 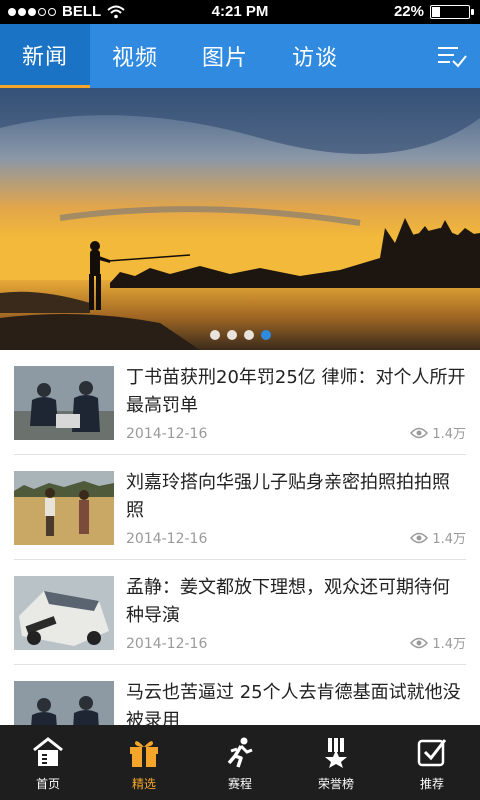 I want to click on gift-icon, so click(x=144, y=754).